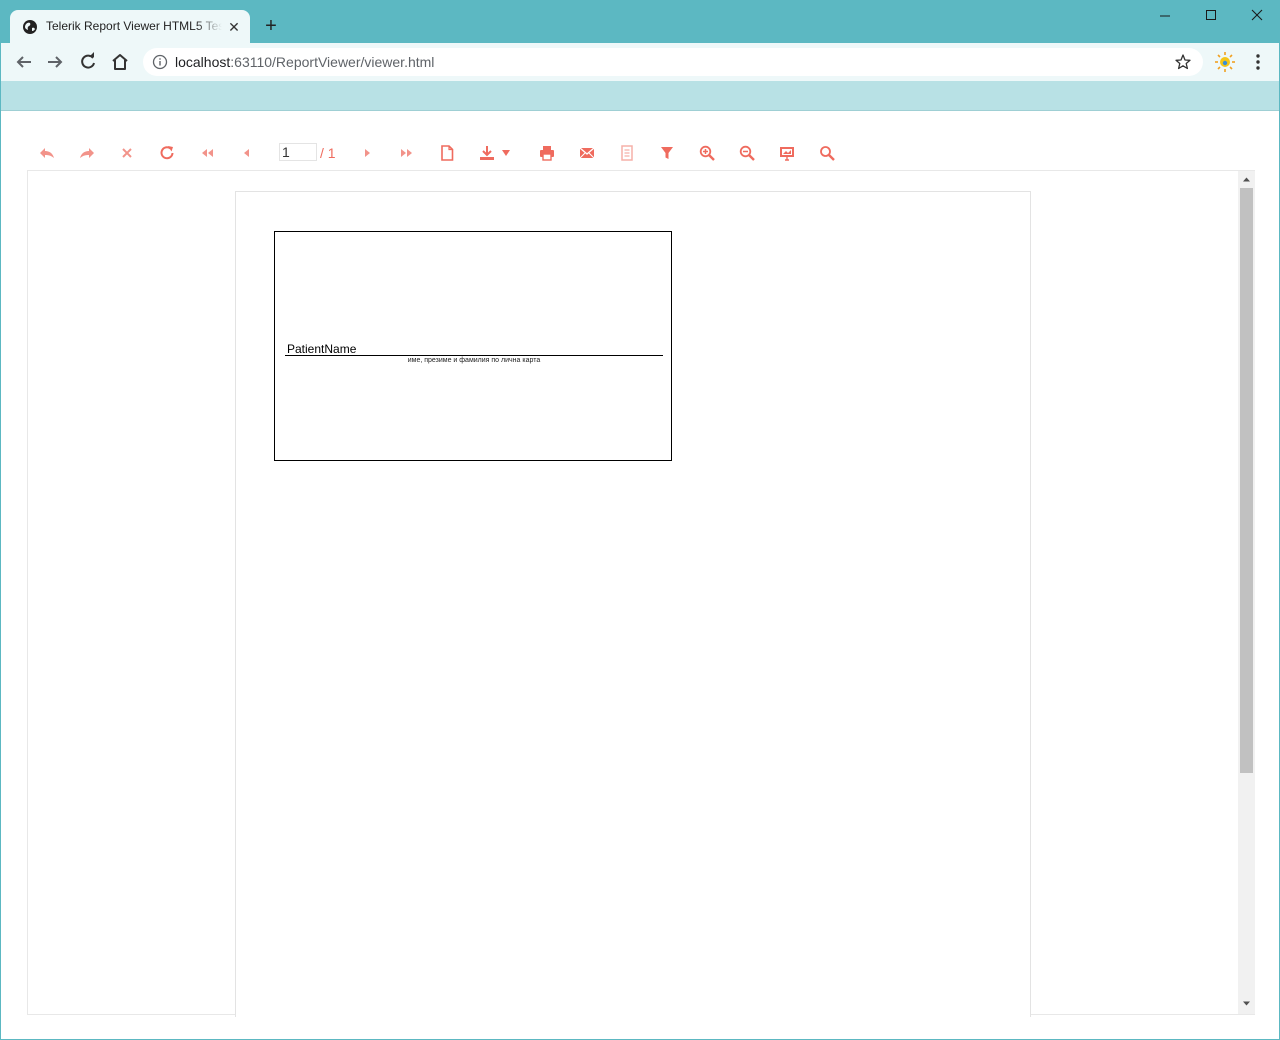  What do you see at coordinates (47, 153) in the screenshot?
I see `back-icon` at bounding box center [47, 153].